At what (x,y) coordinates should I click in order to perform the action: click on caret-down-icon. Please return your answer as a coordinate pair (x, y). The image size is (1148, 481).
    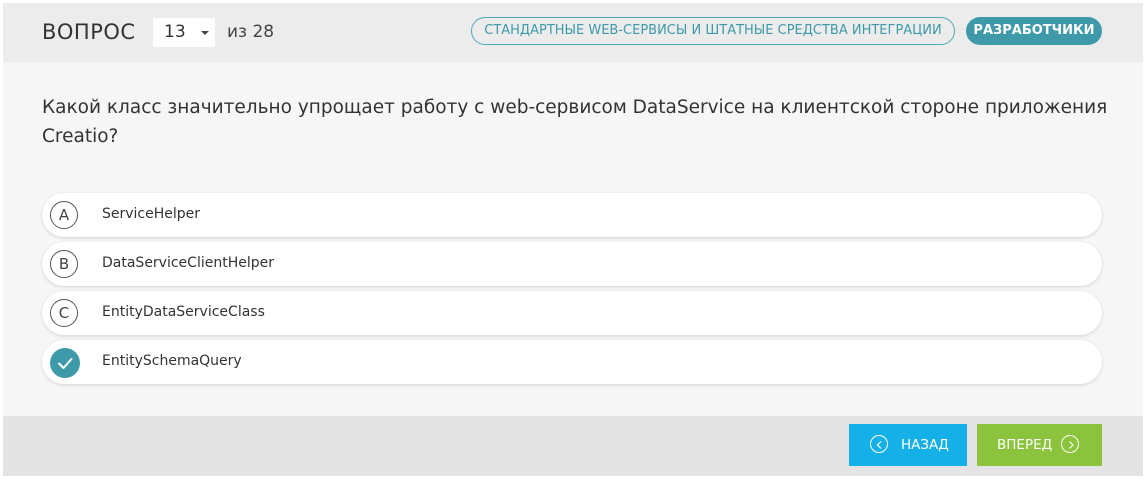
    Looking at the image, I should click on (205, 33).